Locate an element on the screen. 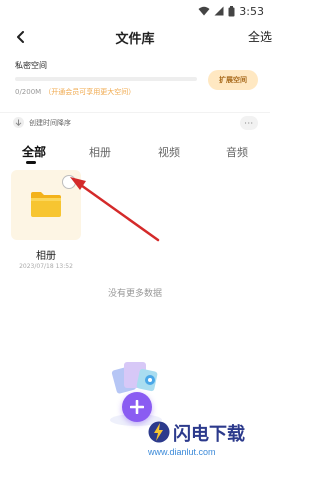 The image size is (320, 480). wifi-icon is located at coordinates (204, 11).